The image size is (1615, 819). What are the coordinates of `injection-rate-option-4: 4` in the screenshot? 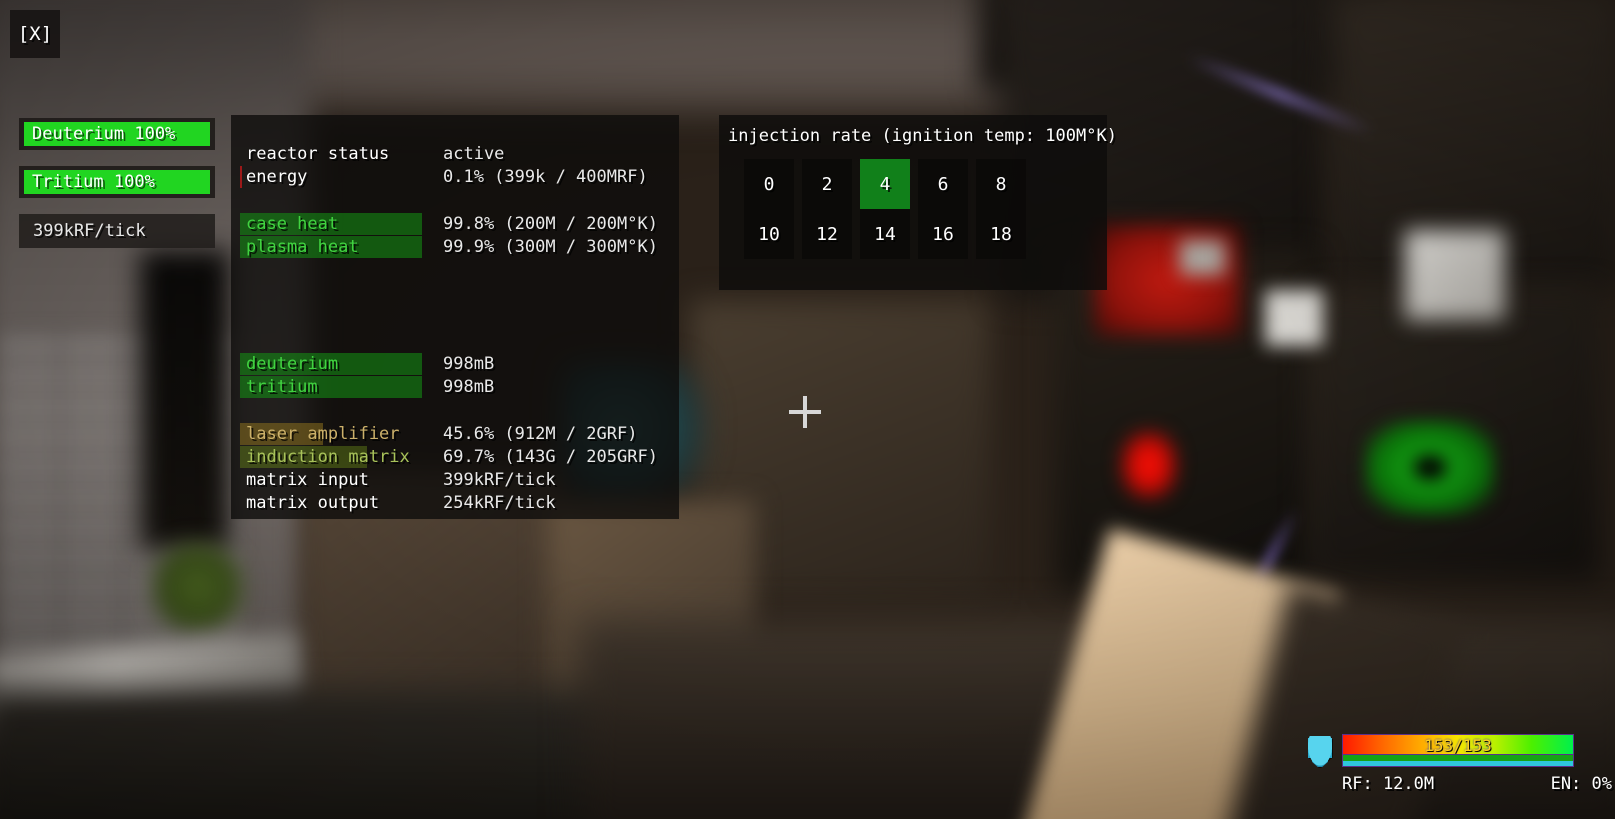 It's located at (885, 184).